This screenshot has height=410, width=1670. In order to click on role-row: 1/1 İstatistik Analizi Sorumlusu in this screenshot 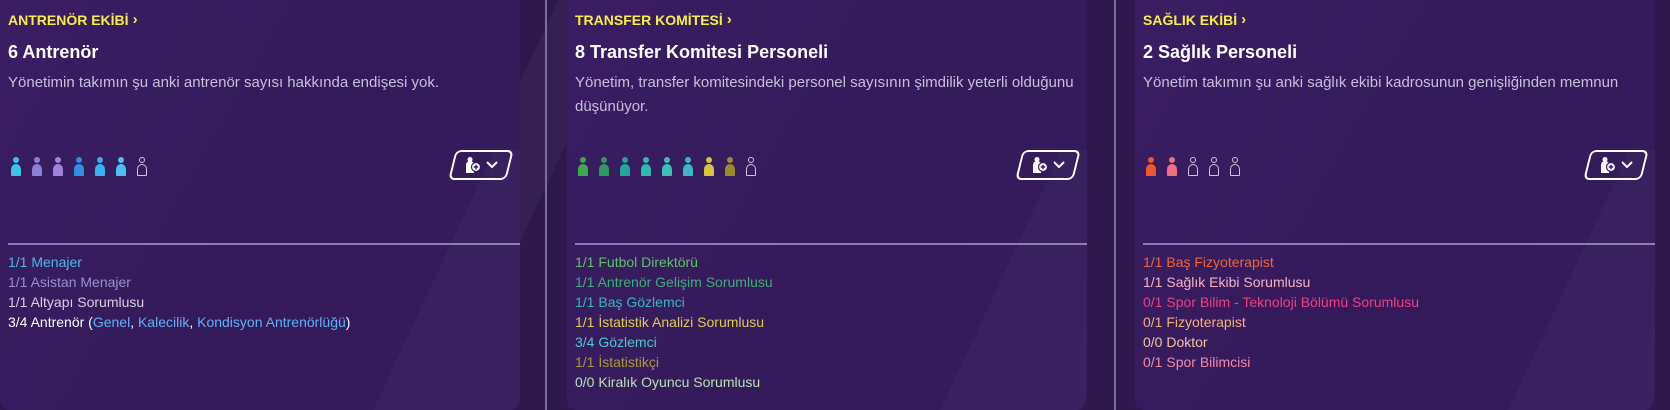, I will do `click(674, 322)`.